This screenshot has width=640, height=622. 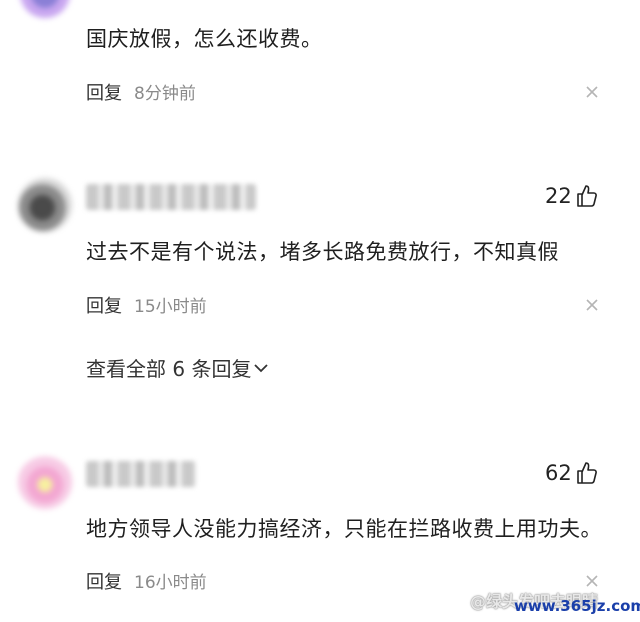 What do you see at coordinates (558, 196) in the screenshot?
I see `like-count: 22` at bounding box center [558, 196].